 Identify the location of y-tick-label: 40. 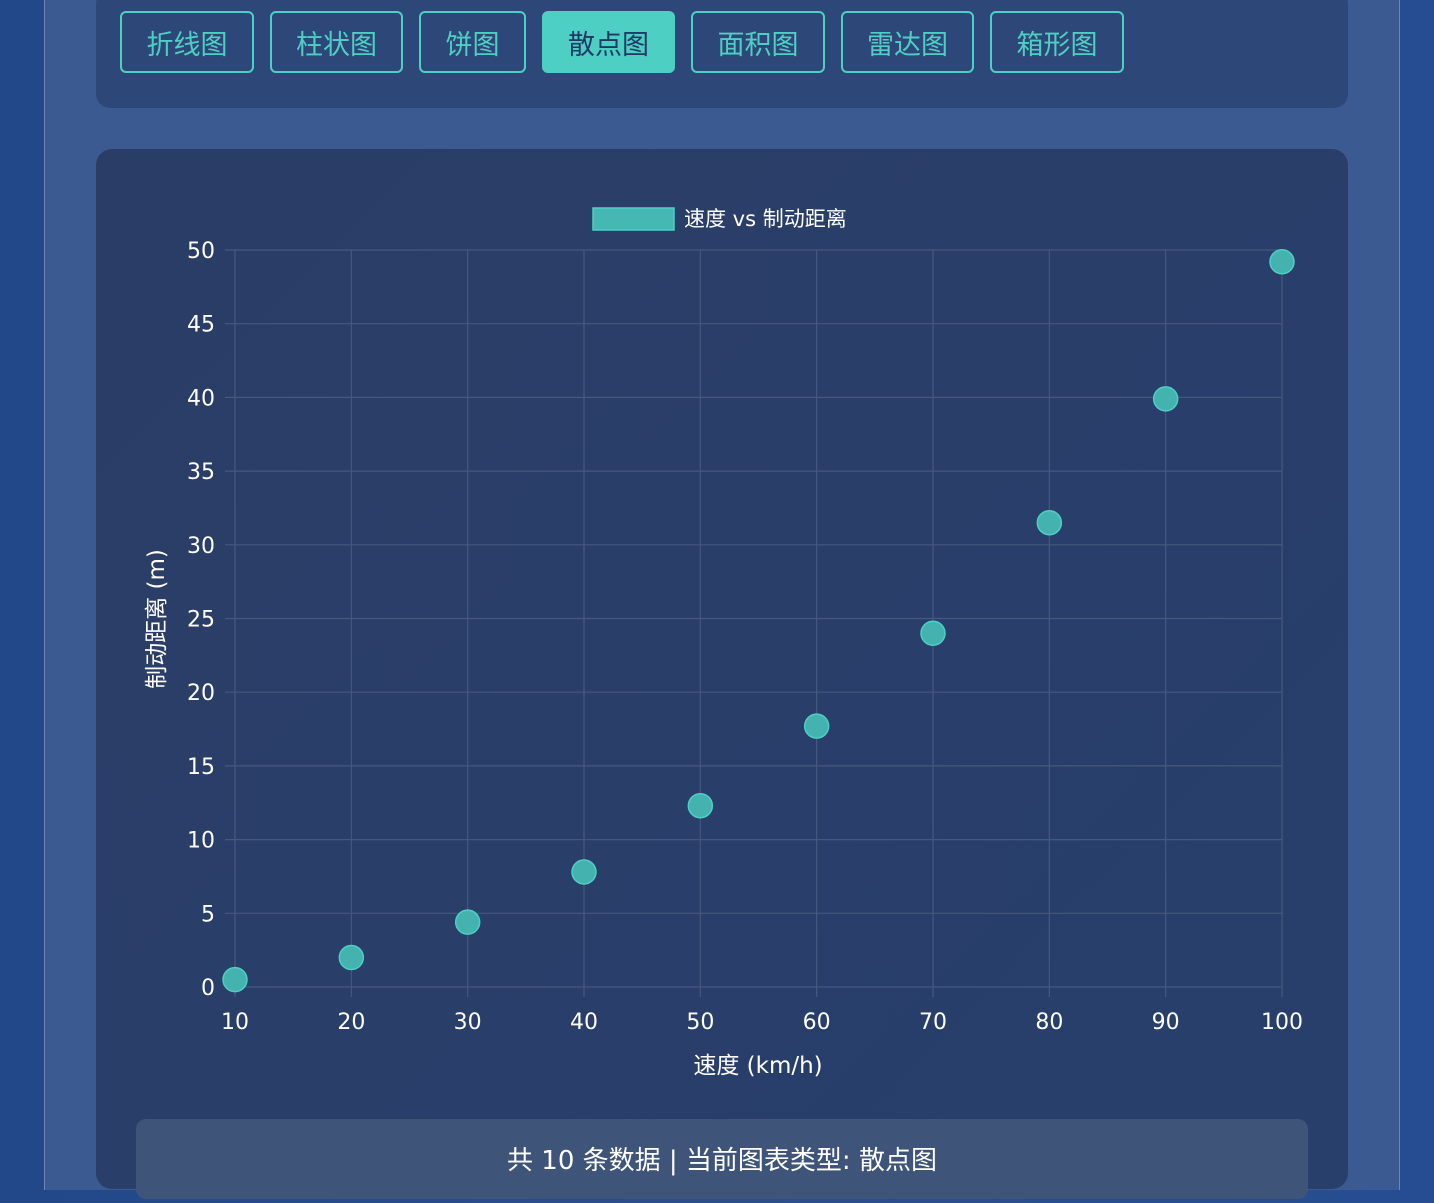
(201, 398).